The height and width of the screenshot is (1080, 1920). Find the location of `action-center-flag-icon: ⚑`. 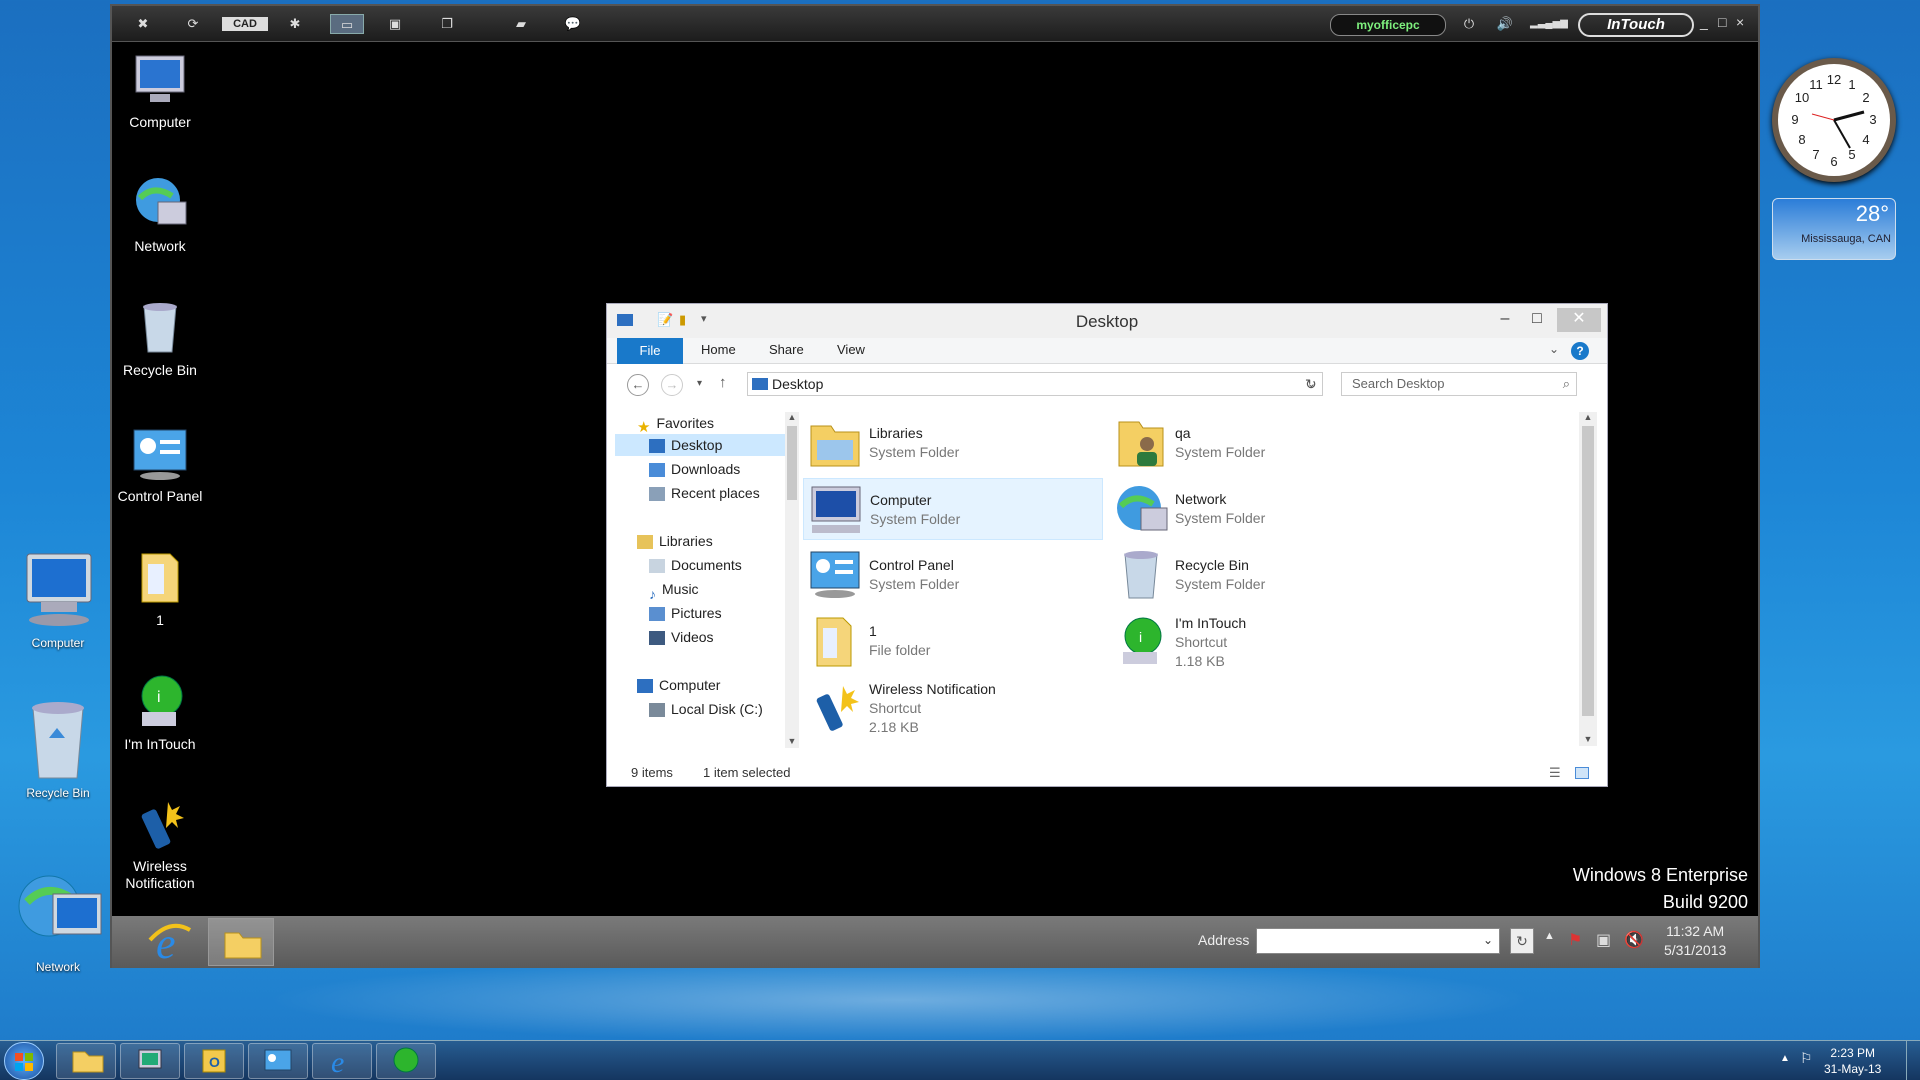

action-center-flag-icon: ⚑ is located at coordinates (1575, 940).